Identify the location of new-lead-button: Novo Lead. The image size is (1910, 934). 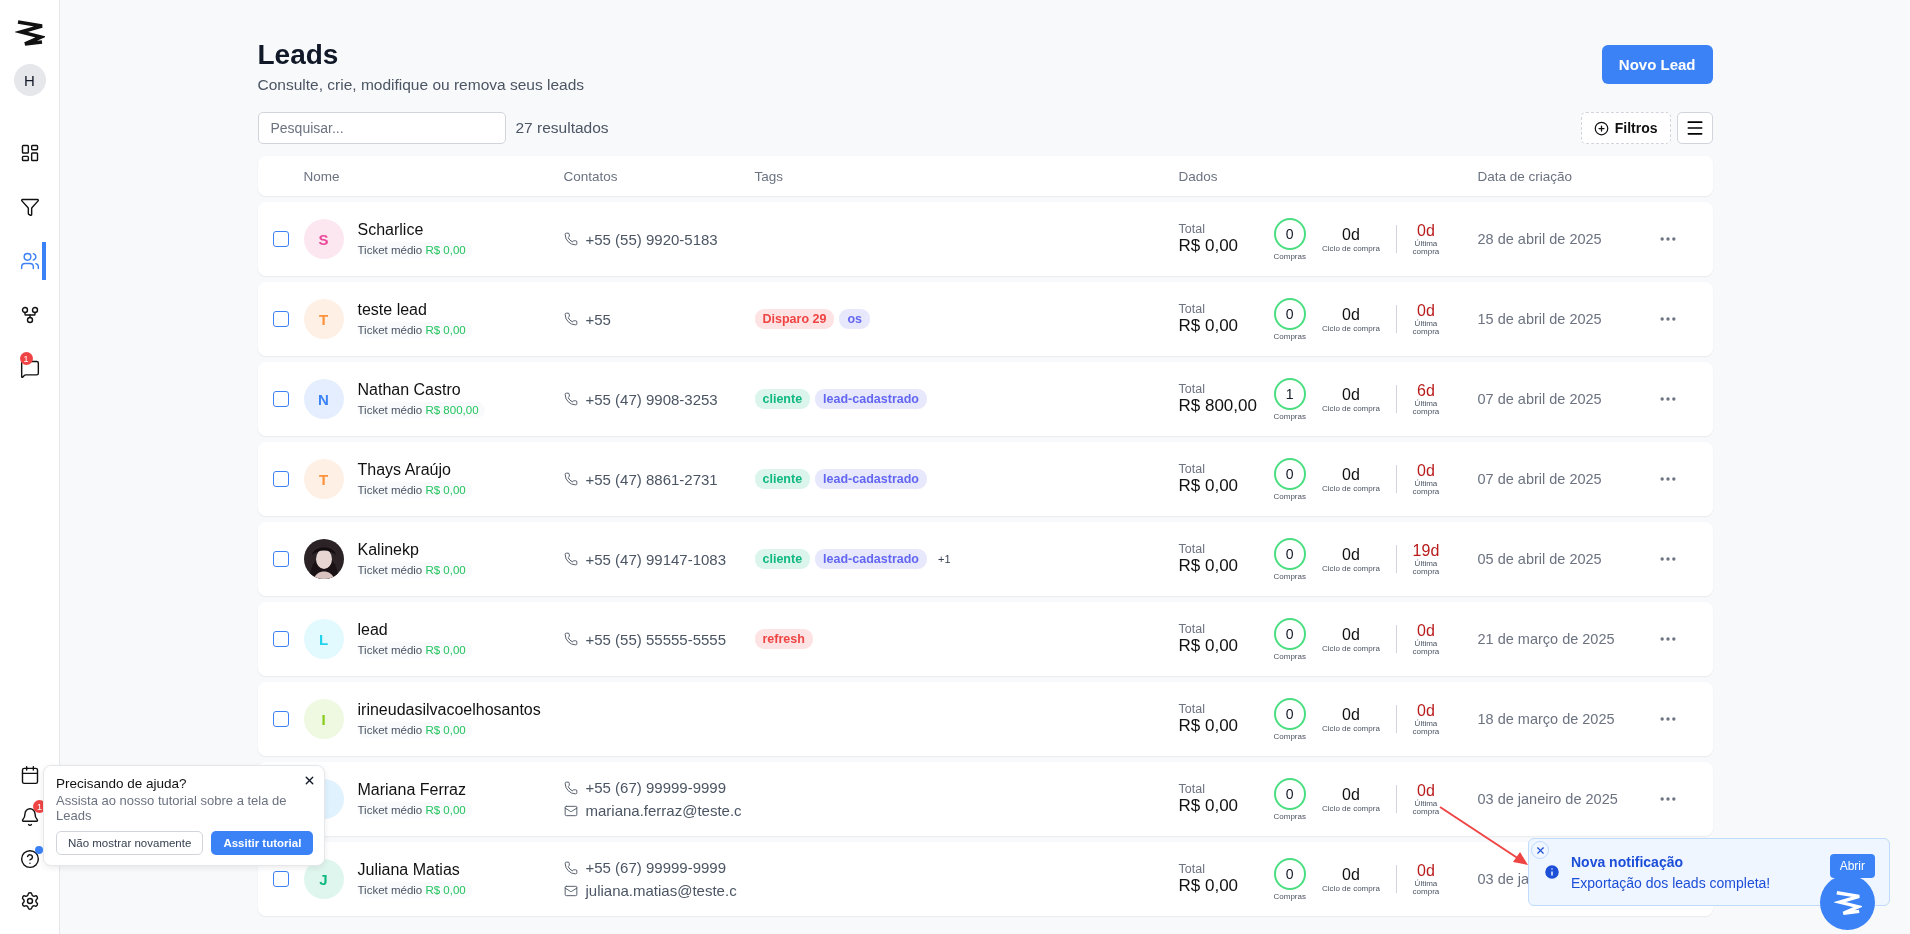
(1657, 64).